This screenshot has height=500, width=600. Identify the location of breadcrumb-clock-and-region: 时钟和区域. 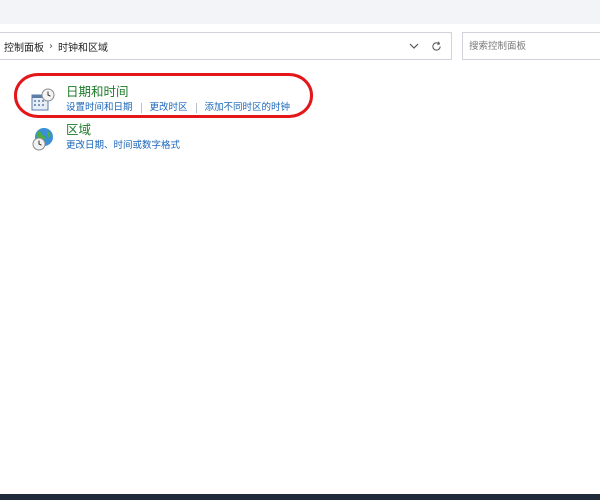
(83, 46).